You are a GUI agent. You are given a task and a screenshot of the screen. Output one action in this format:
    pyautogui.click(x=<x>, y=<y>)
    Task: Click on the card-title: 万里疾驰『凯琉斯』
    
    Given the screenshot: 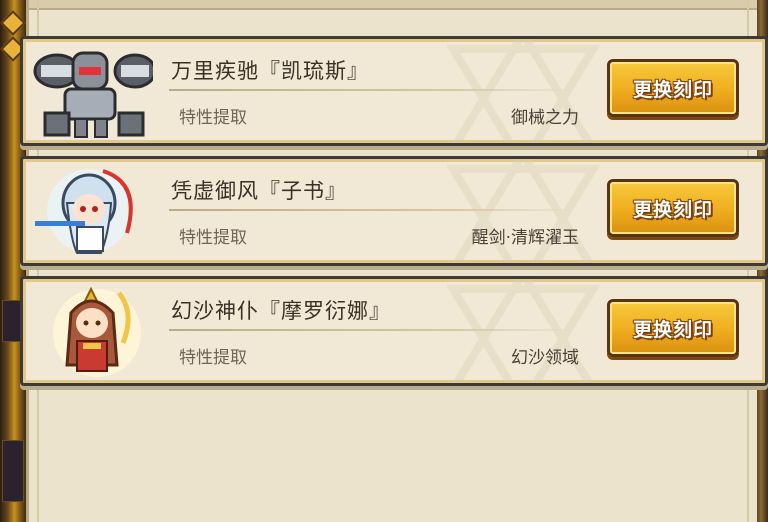 What is the action you would take?
    pyautogui.click(x=270, y=71)
    